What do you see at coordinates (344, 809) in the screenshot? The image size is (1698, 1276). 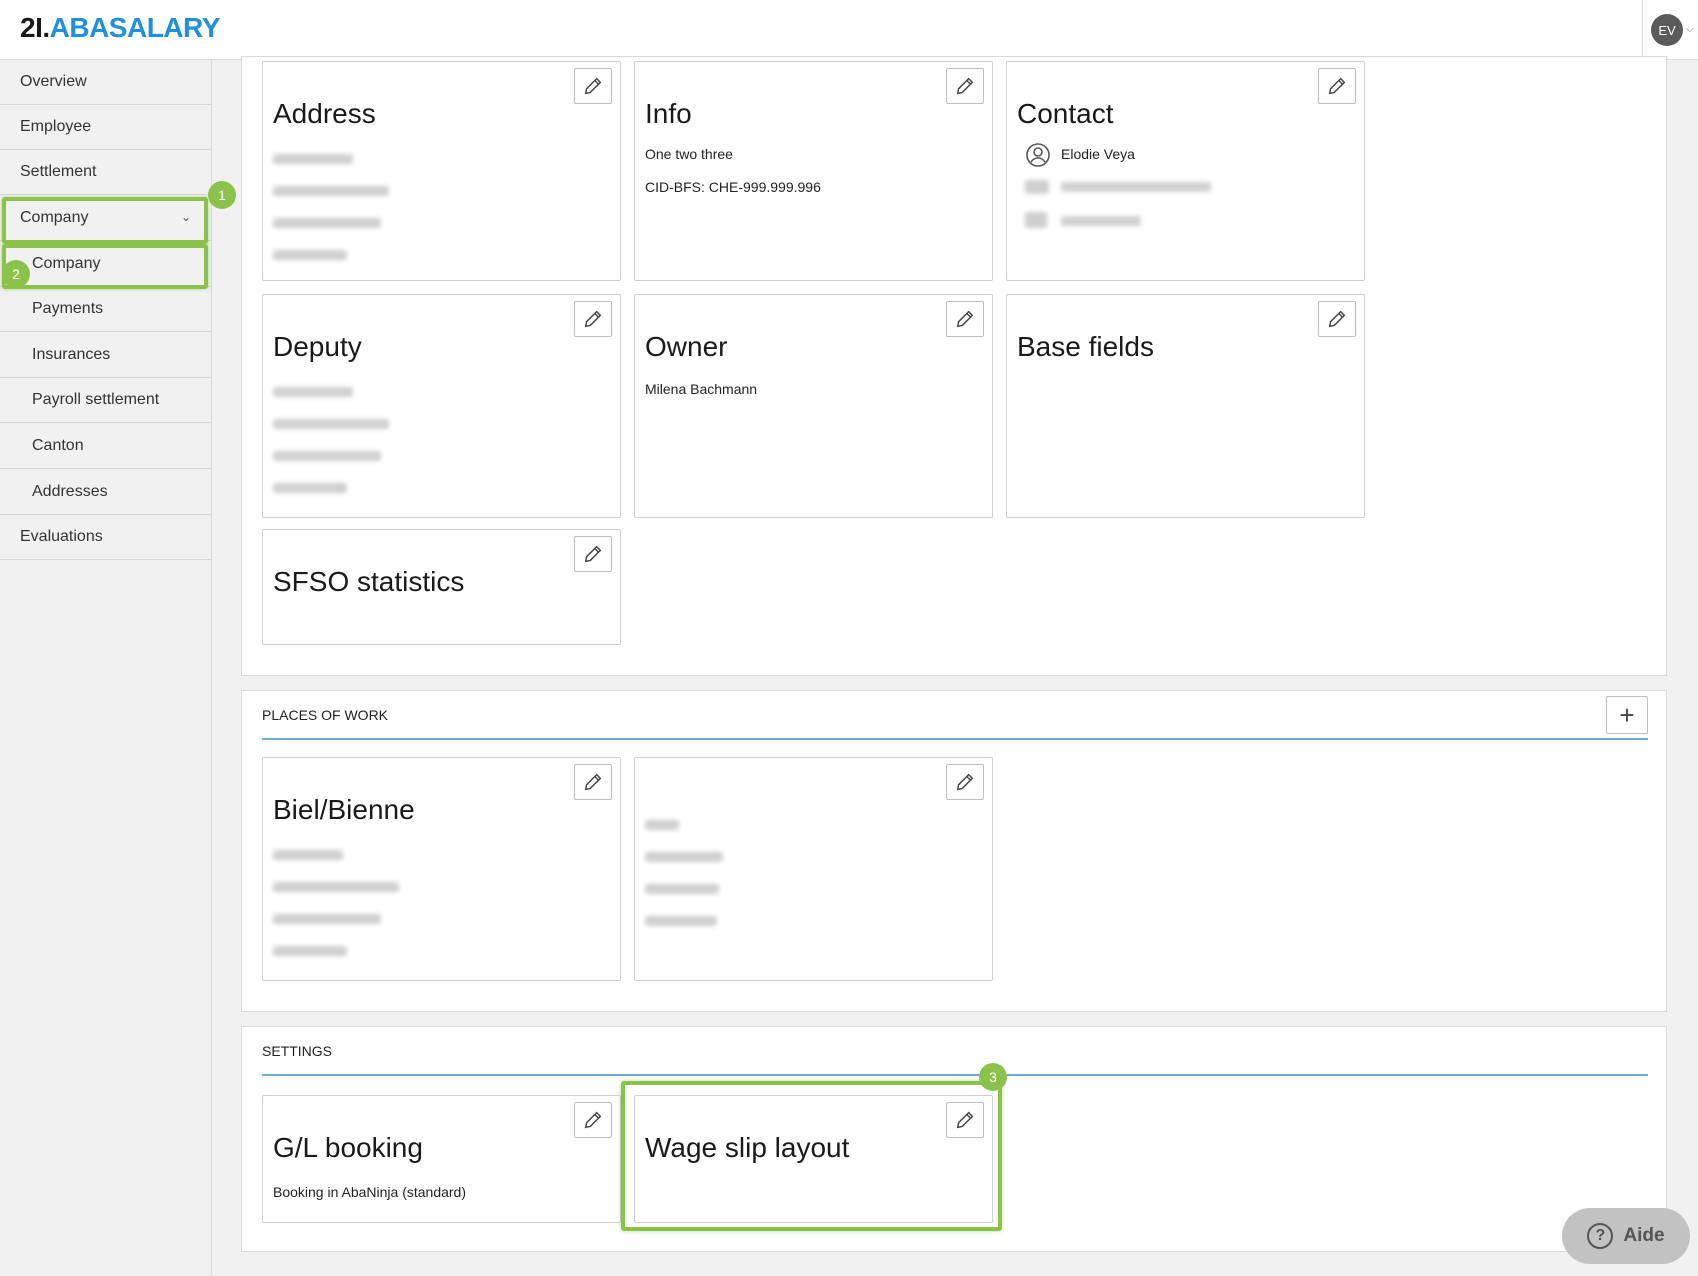 I see `card-title: Biel/Bienne` at bounding box center [344, 809].